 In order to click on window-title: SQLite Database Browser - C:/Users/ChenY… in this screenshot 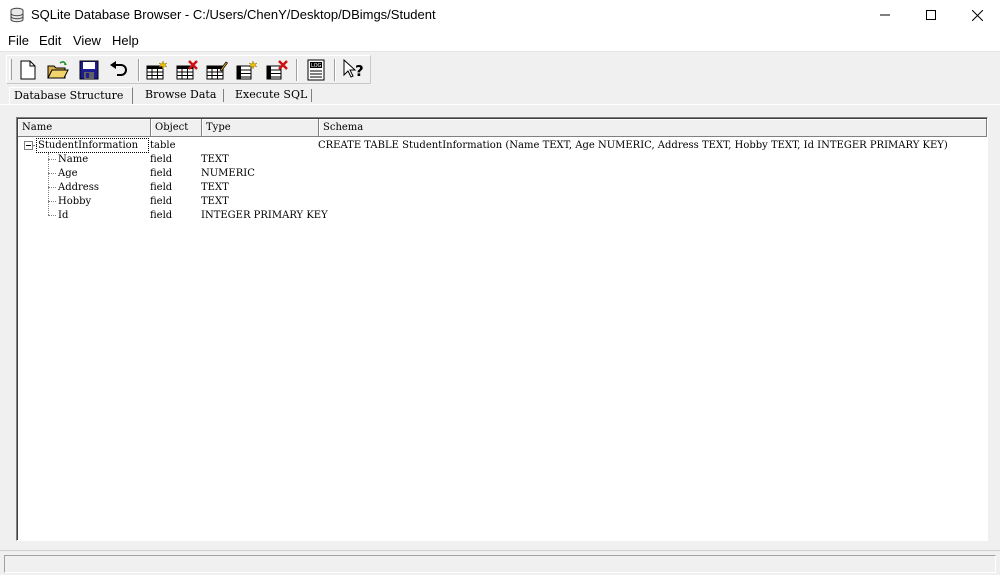, I will do `click(233, 14)`.